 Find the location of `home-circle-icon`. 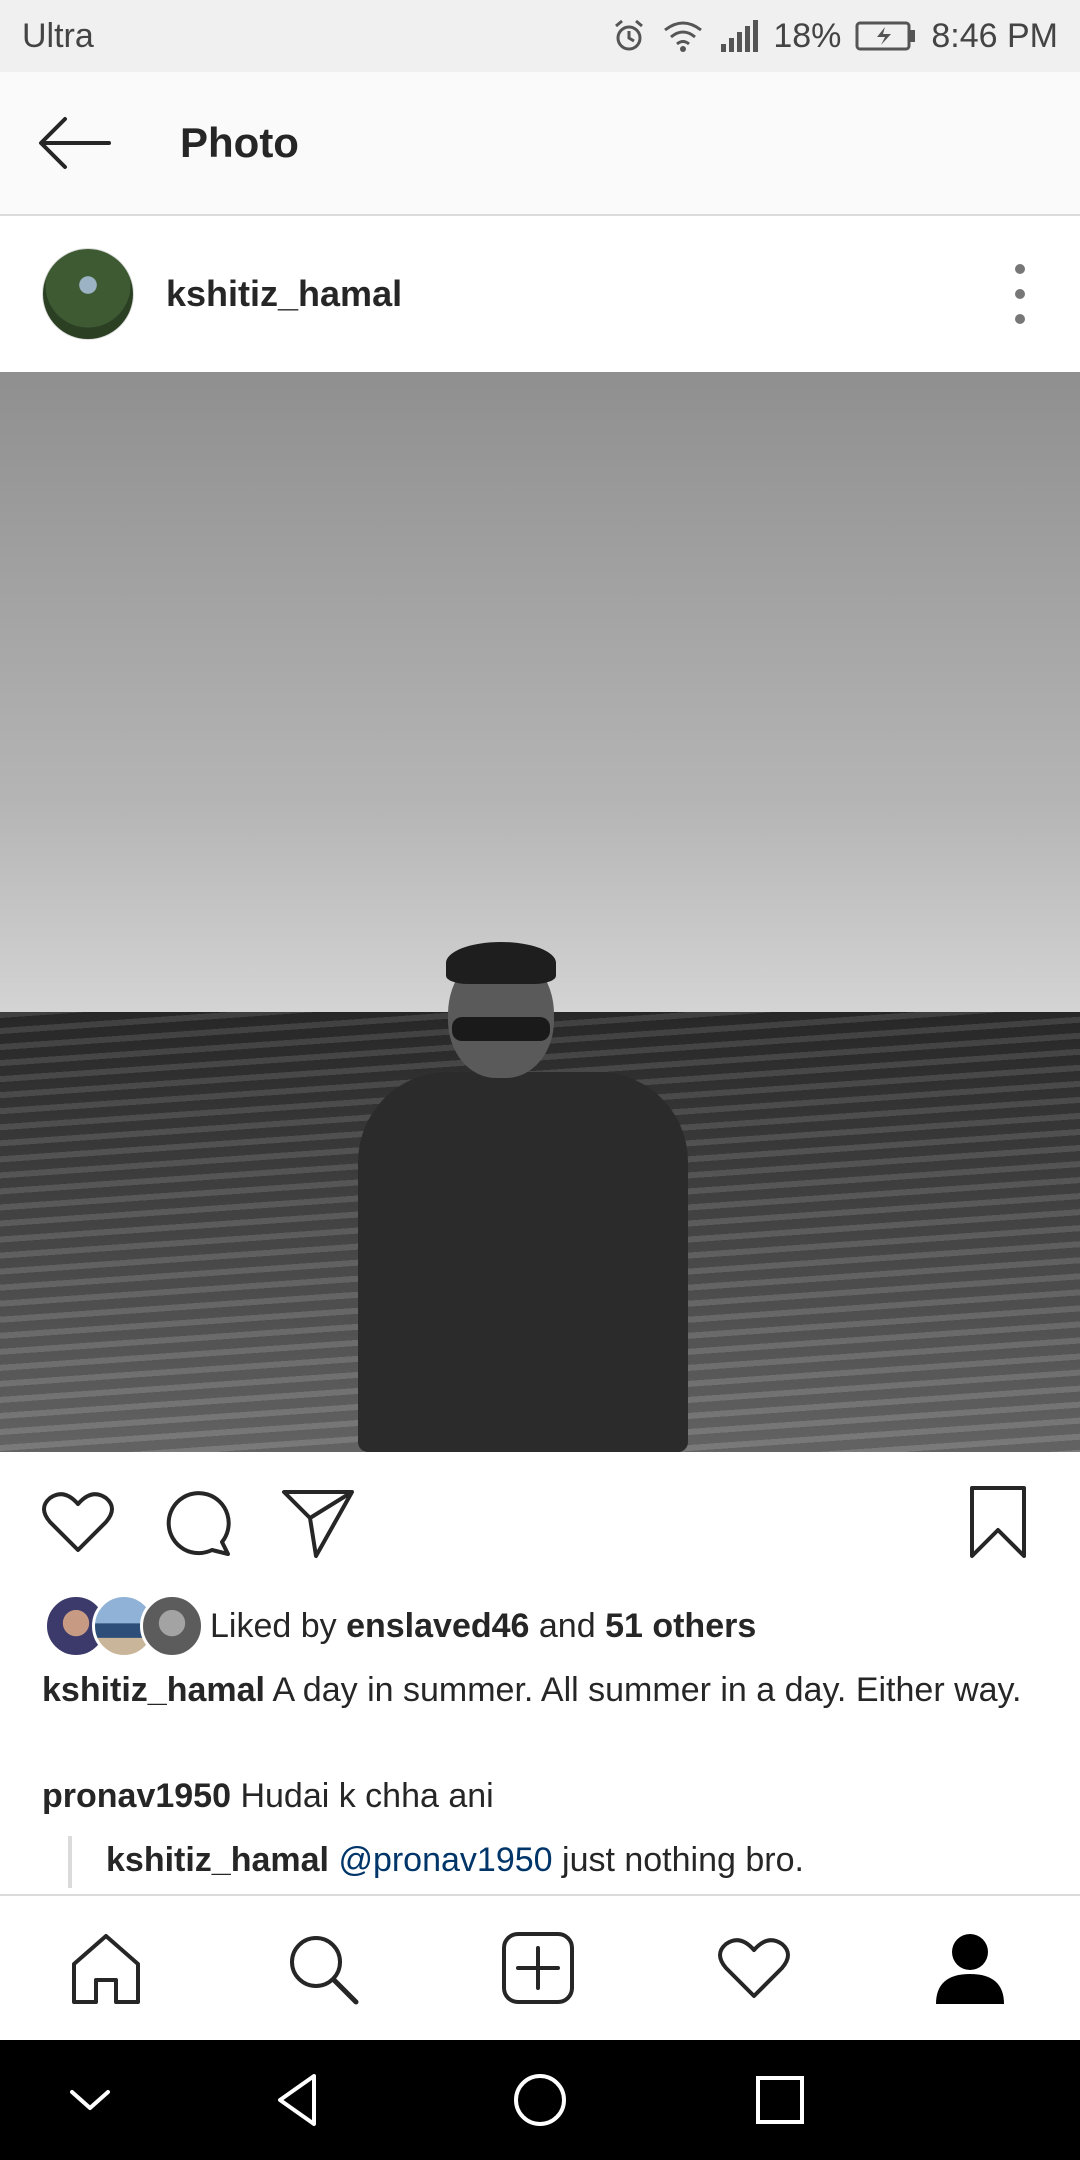

home-circle-icon is located at coordinates (540, 2100).